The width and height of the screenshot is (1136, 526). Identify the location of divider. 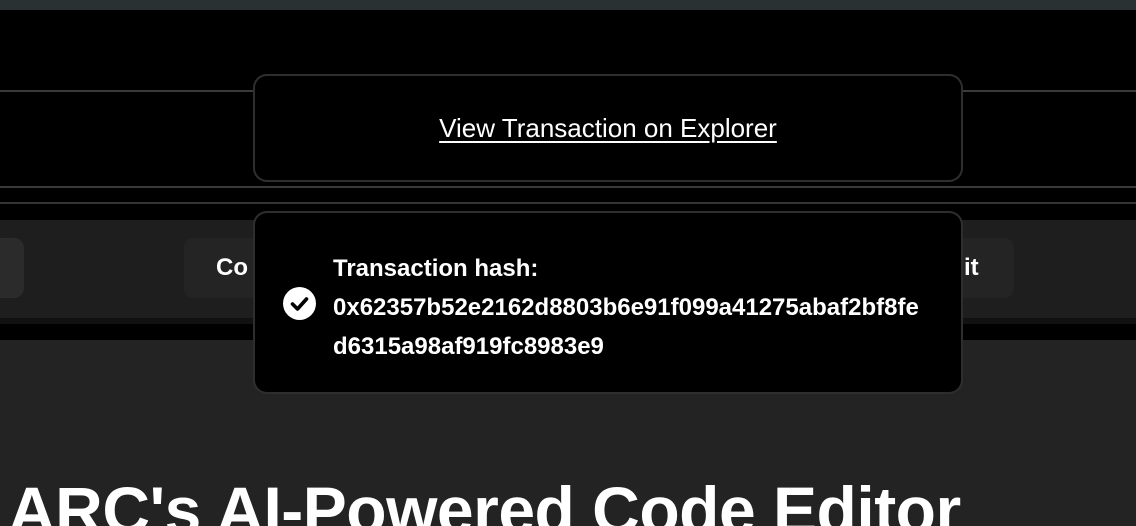
(568, 203).